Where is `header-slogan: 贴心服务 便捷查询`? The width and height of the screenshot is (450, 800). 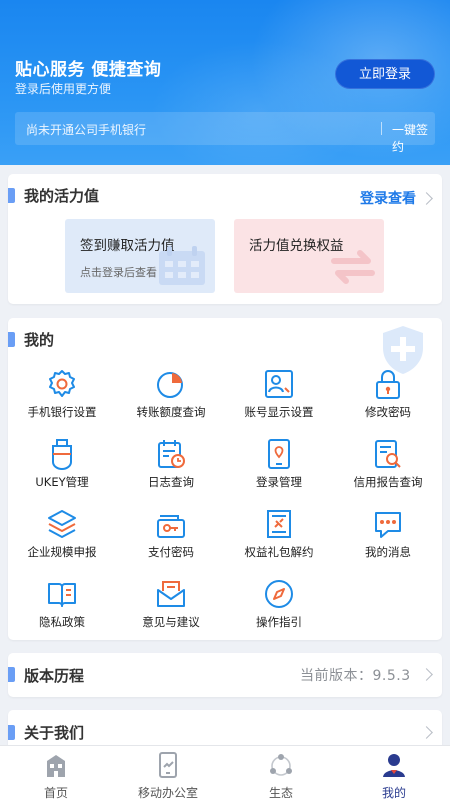
header-slogan: 贴心服务 便捷查询 is located at coordinates (88, 70).